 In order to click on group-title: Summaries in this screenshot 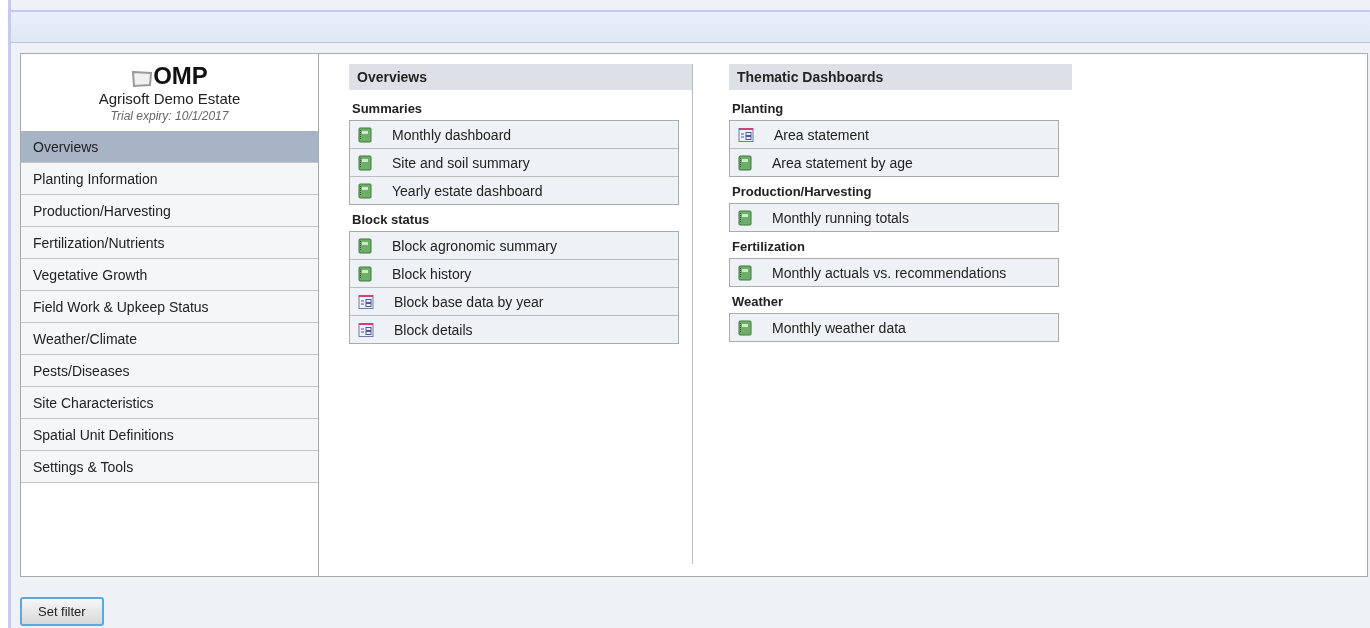, I will do `click(387, 109)`.